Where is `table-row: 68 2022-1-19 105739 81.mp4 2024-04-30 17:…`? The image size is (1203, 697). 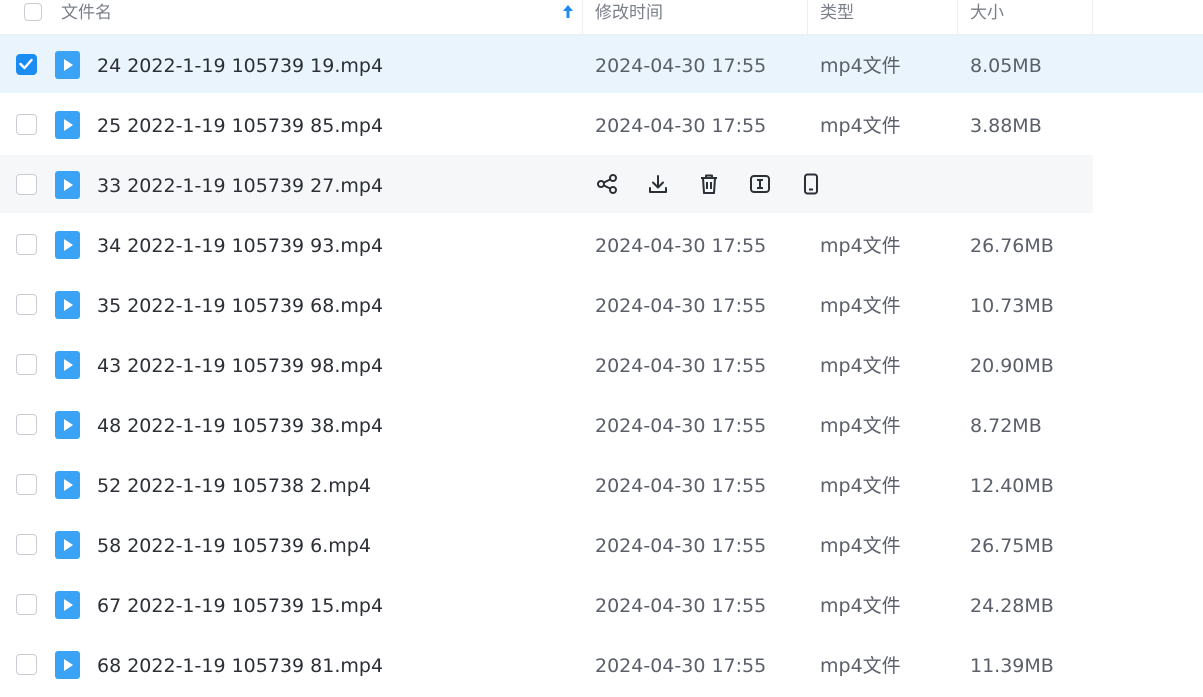
table-row: 68 2022-1-19 105739 81.mp4 2024-04-30 17:… is located at coordinates (546, 664).